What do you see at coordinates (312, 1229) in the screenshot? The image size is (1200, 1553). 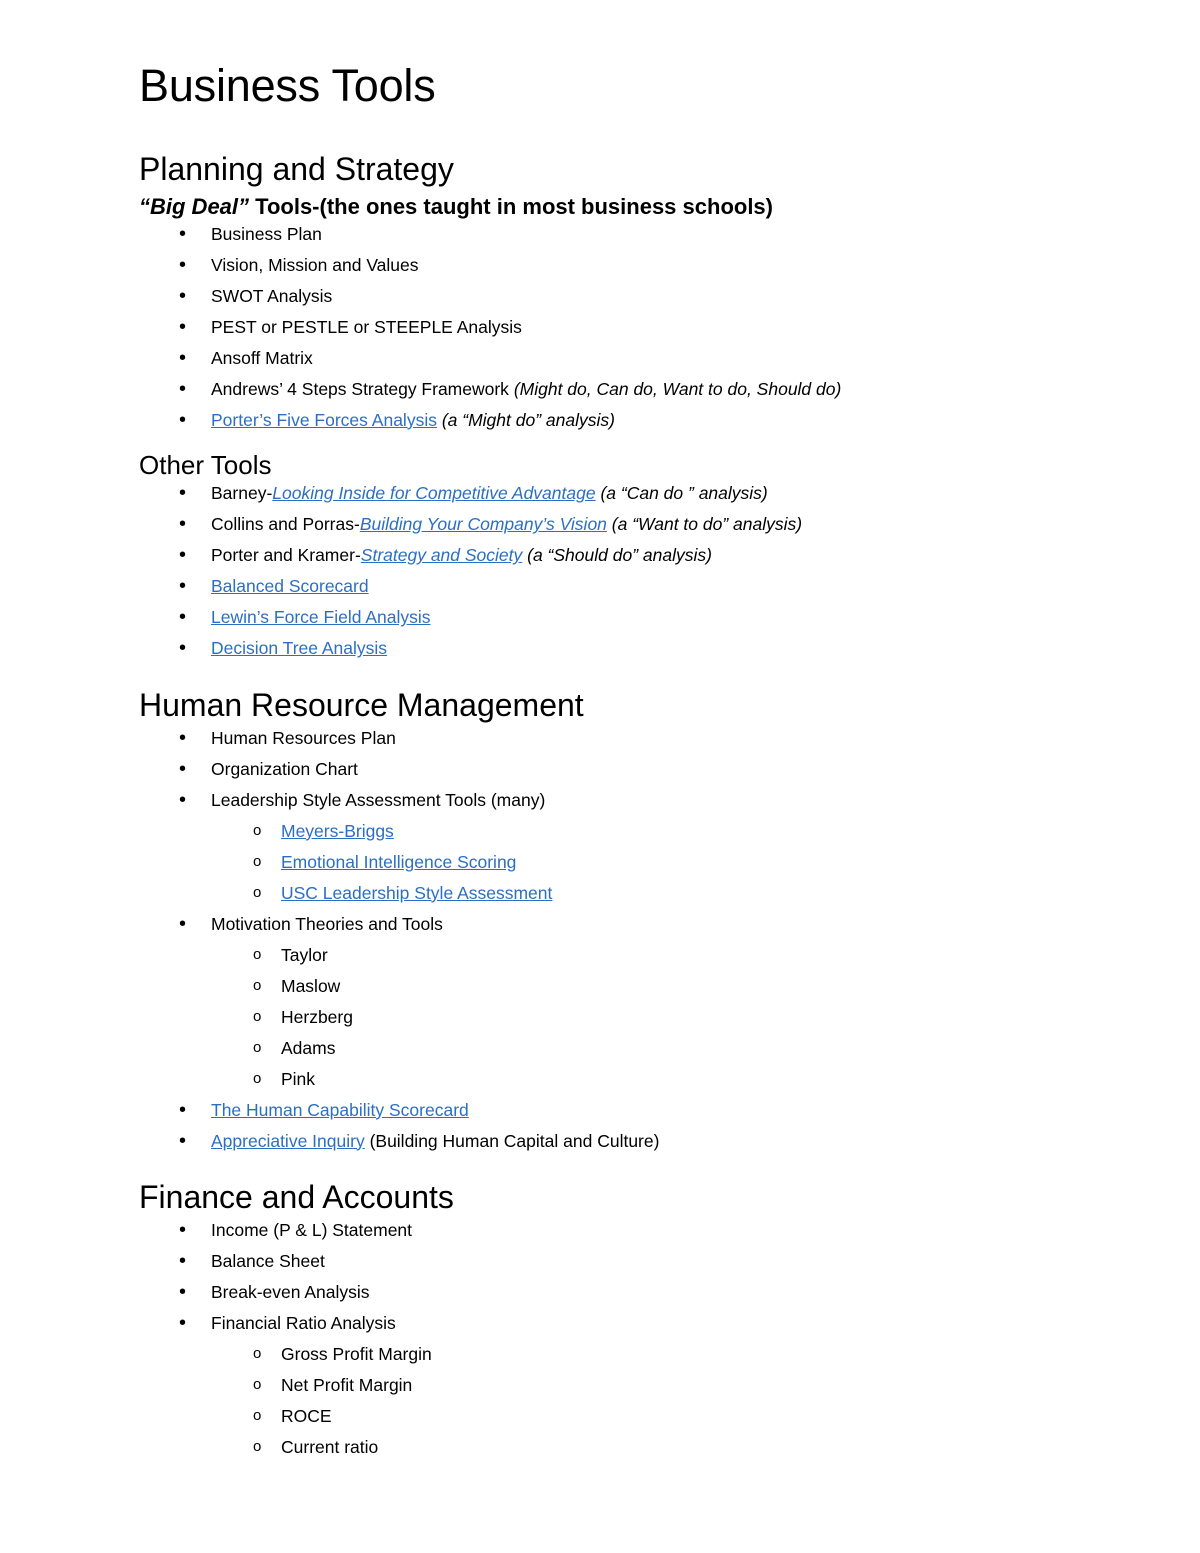 I see `item-text: Income (P & L) Statement` at bounding box center [312, 1229].